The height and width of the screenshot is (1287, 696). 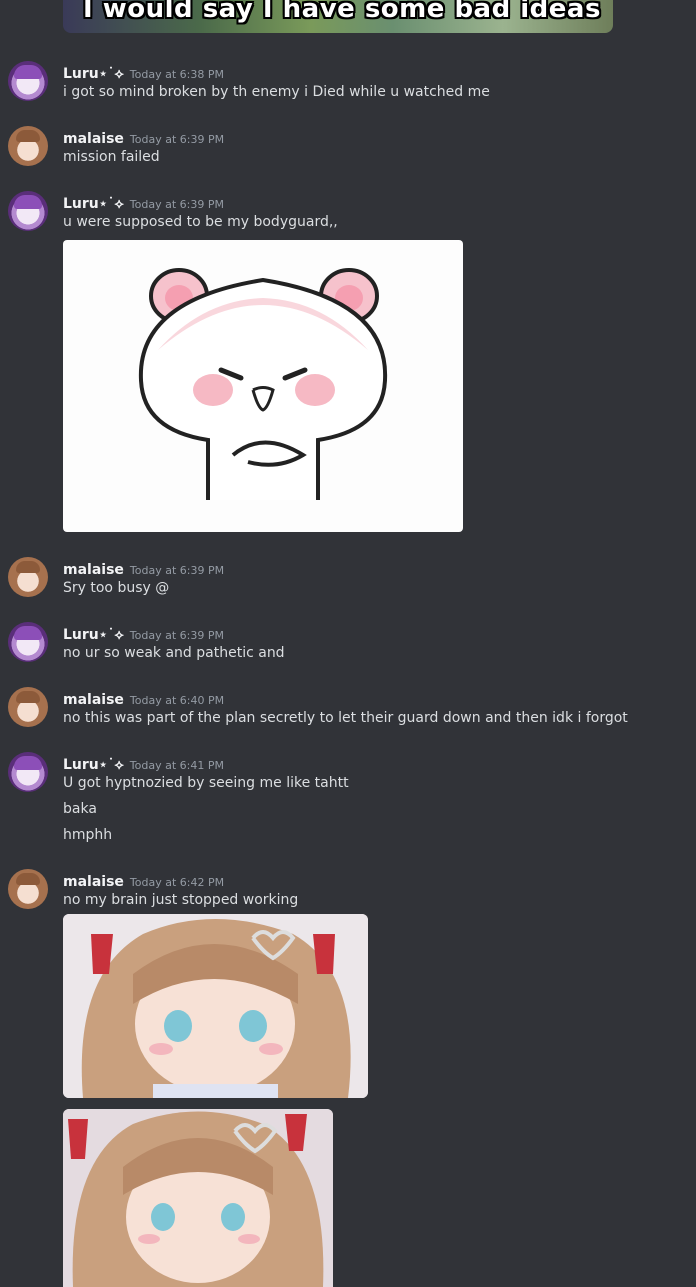 I want to click on message-header: malaise Today at 6:42 PM, so click(x=143, y=880).